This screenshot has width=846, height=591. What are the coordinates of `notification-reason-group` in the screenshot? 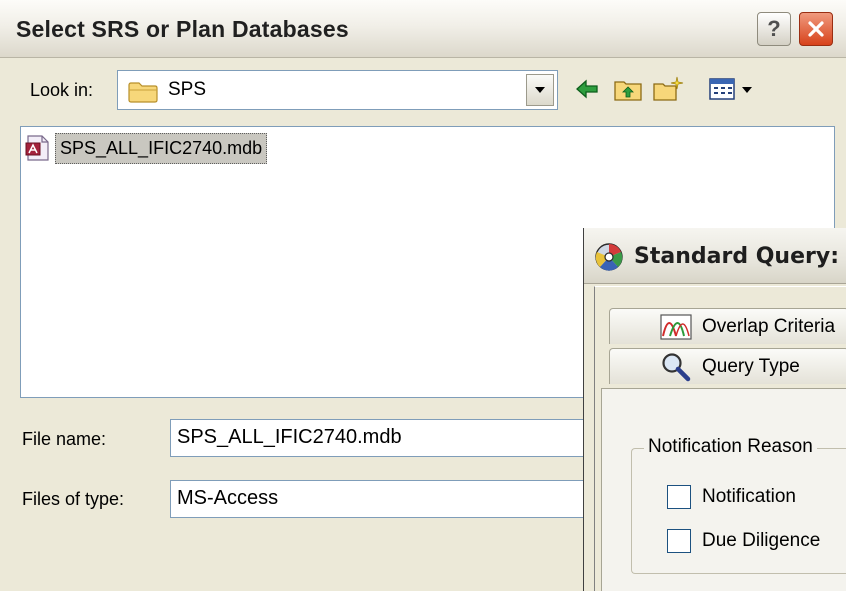 It's located at (738, 511).